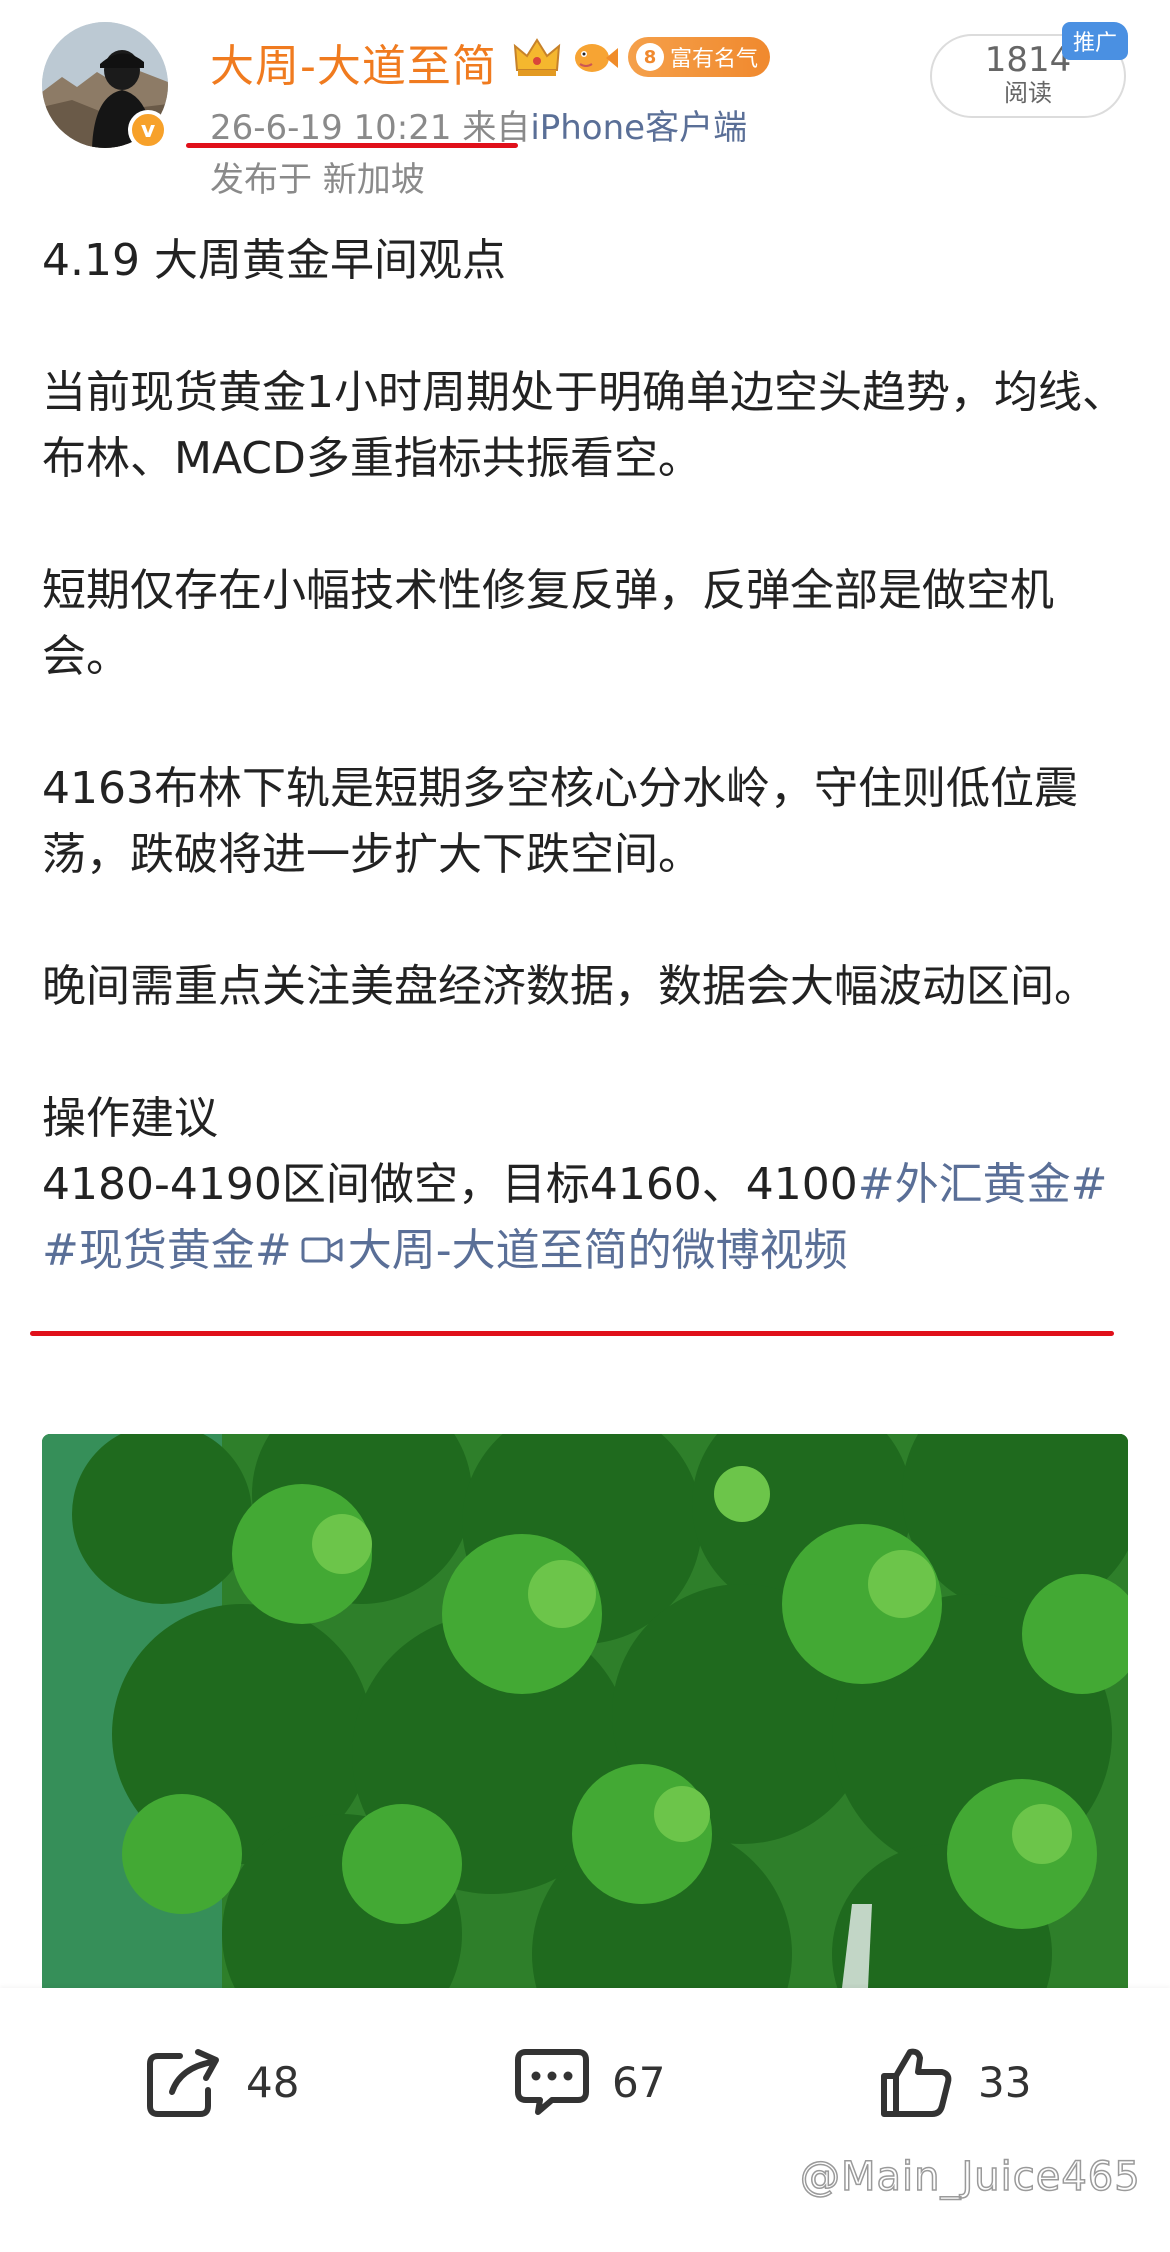 The height and width of the screenshot is (2252, 1170). Describe the element at coordinates (353, 62) in the screenshot. I see `author-name: 大周-大道至简` at that location.